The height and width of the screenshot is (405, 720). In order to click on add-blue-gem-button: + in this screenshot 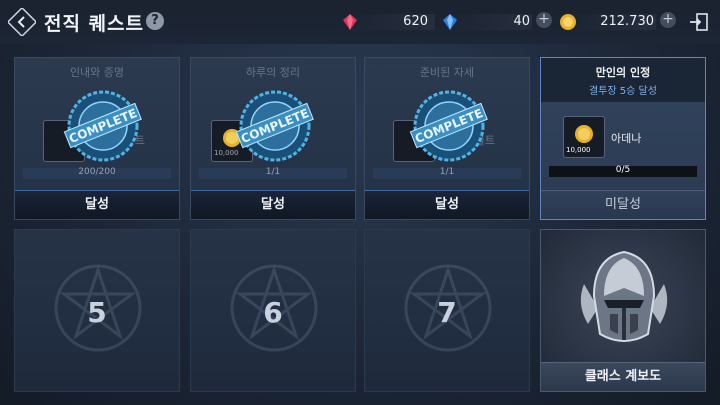, I will do `click(544, 20)`.